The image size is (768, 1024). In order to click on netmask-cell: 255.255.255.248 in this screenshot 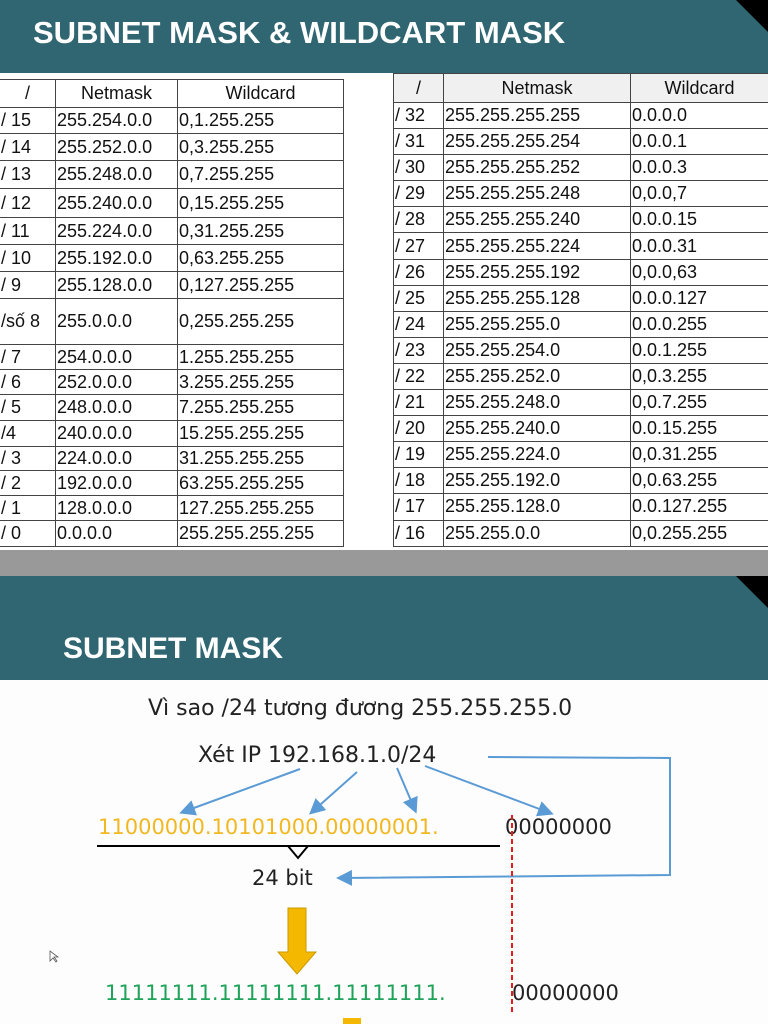, I will do `click(537, 194)`.